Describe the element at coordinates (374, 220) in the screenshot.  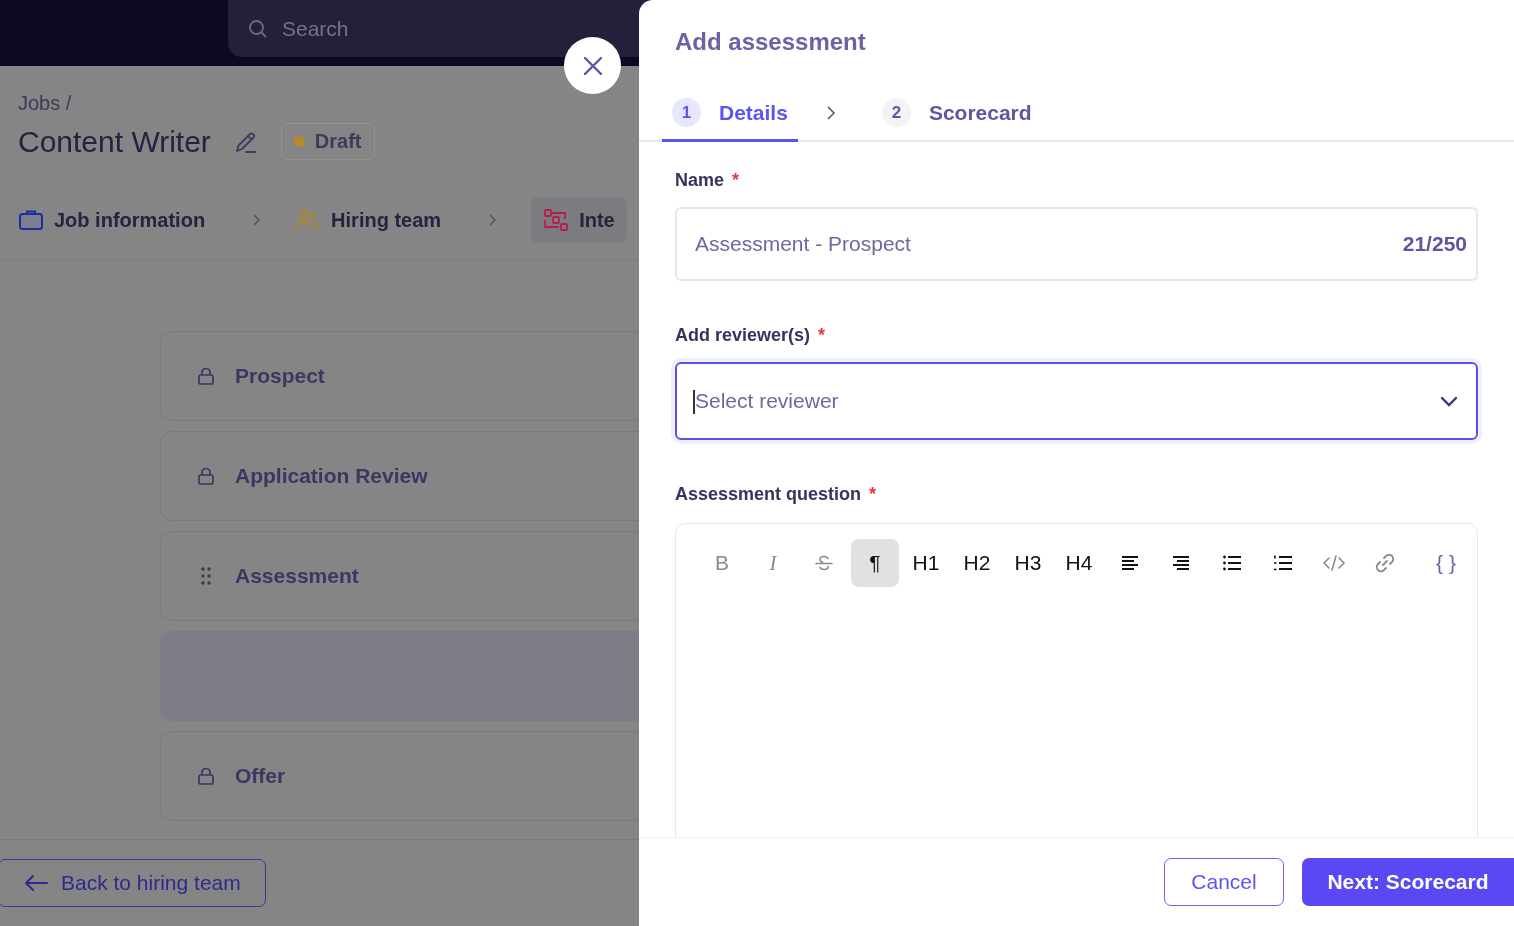
I see `step-tab: Hiring team` at that location.